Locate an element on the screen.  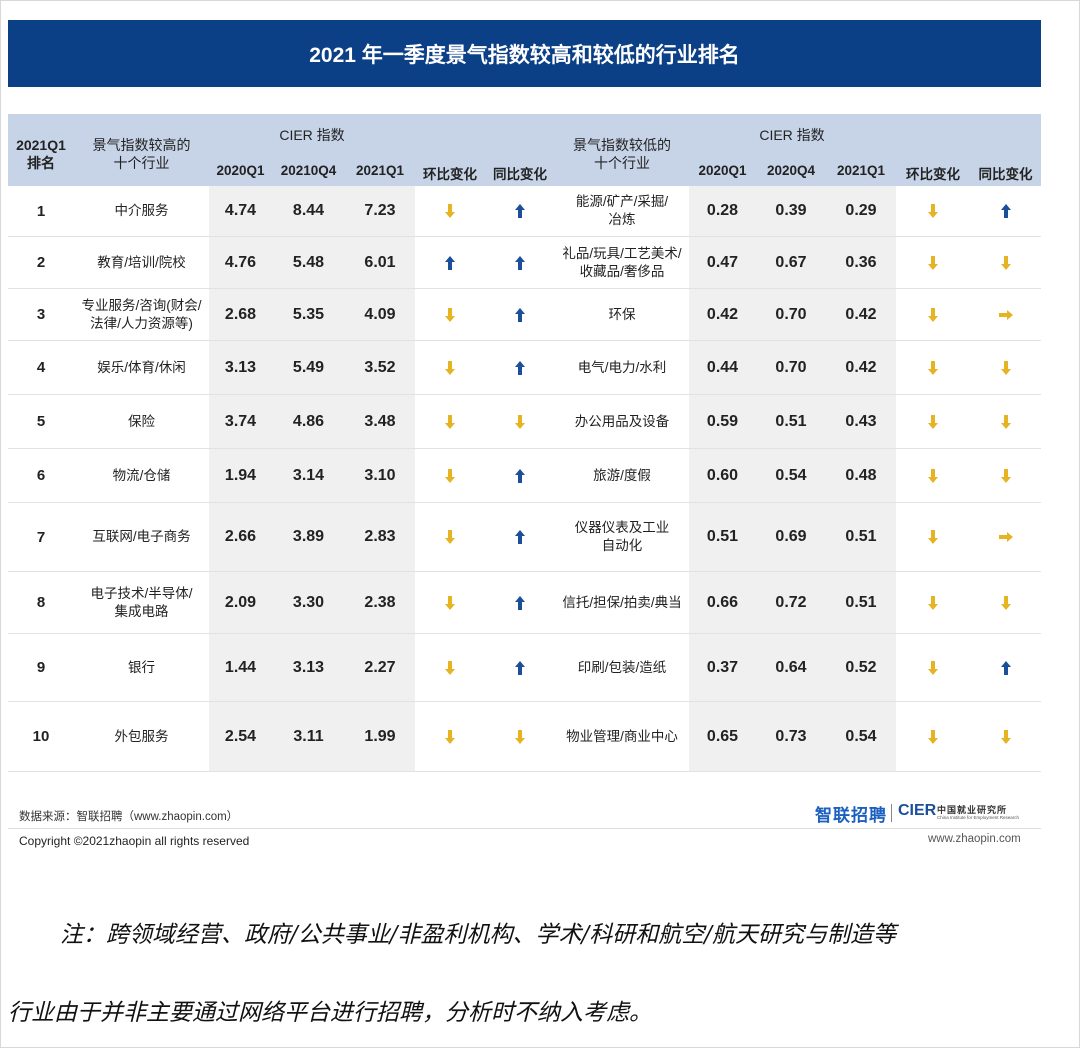
low-2021q1-value: 0.48 is located at coordinates (861, 475).